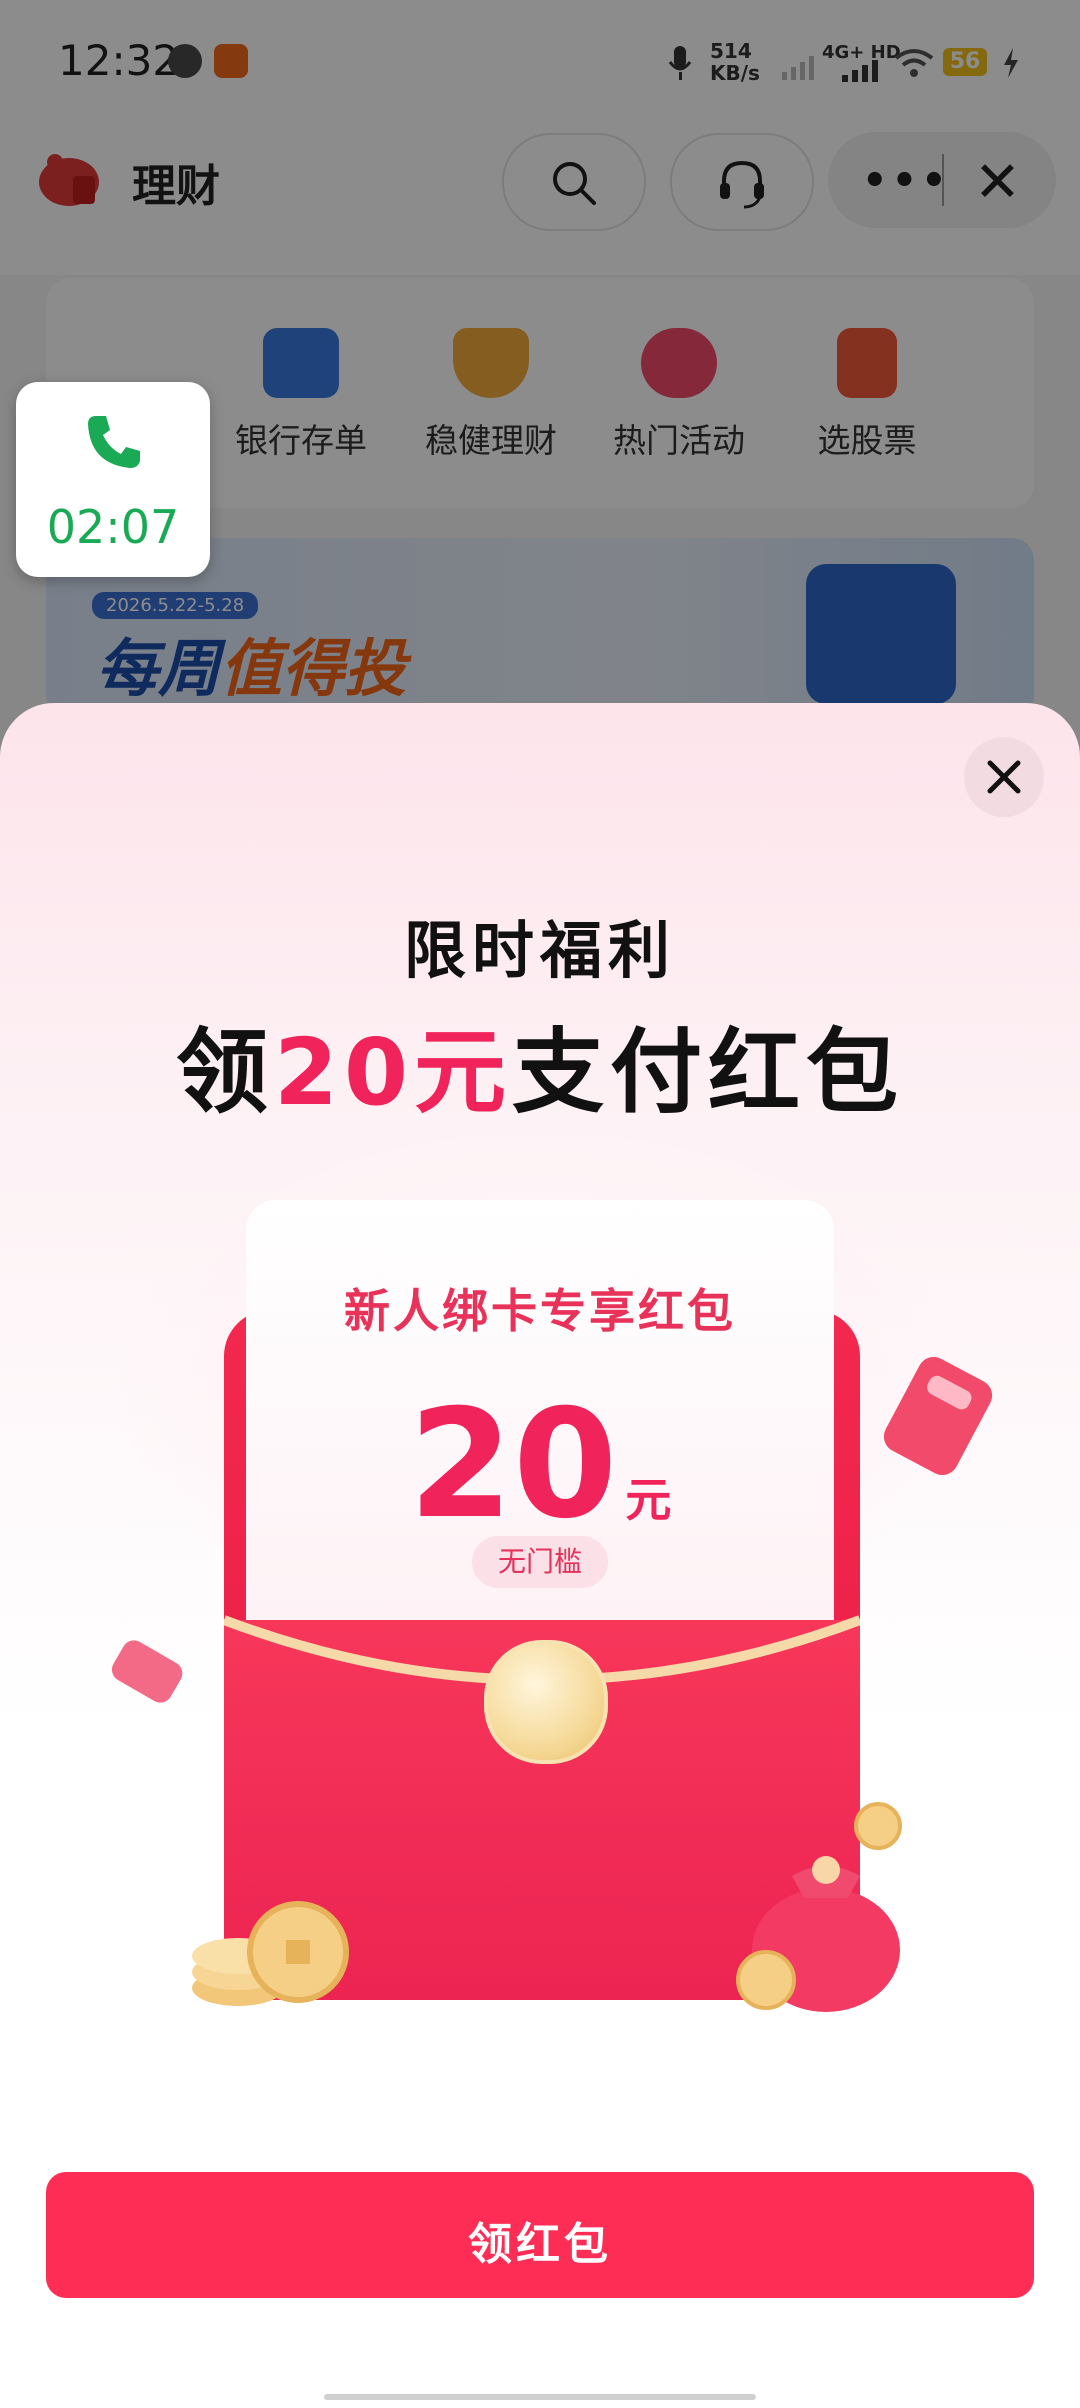 The image size is (1080, 2408). I want to click on phone-icon, so click(114, 442).